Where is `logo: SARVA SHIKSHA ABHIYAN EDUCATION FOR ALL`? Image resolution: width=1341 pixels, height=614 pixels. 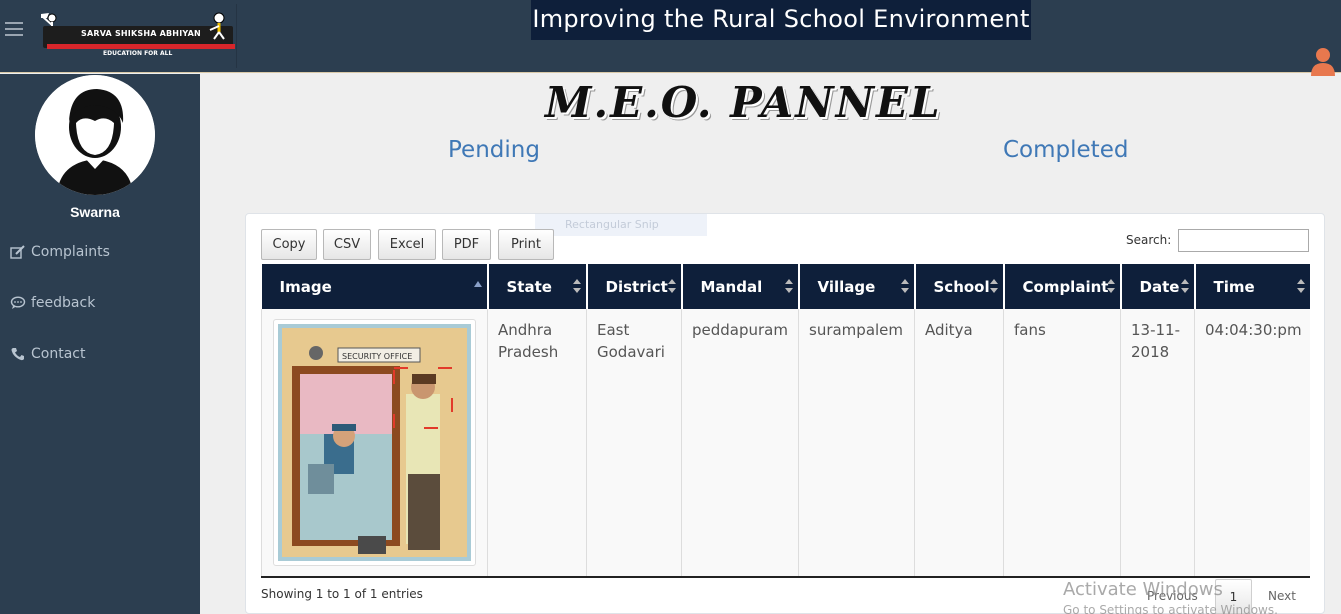
logo: SARVA SHIKSHA ABHIYAN EDUCATION FOR ALL is located at coordinates (135, 36).